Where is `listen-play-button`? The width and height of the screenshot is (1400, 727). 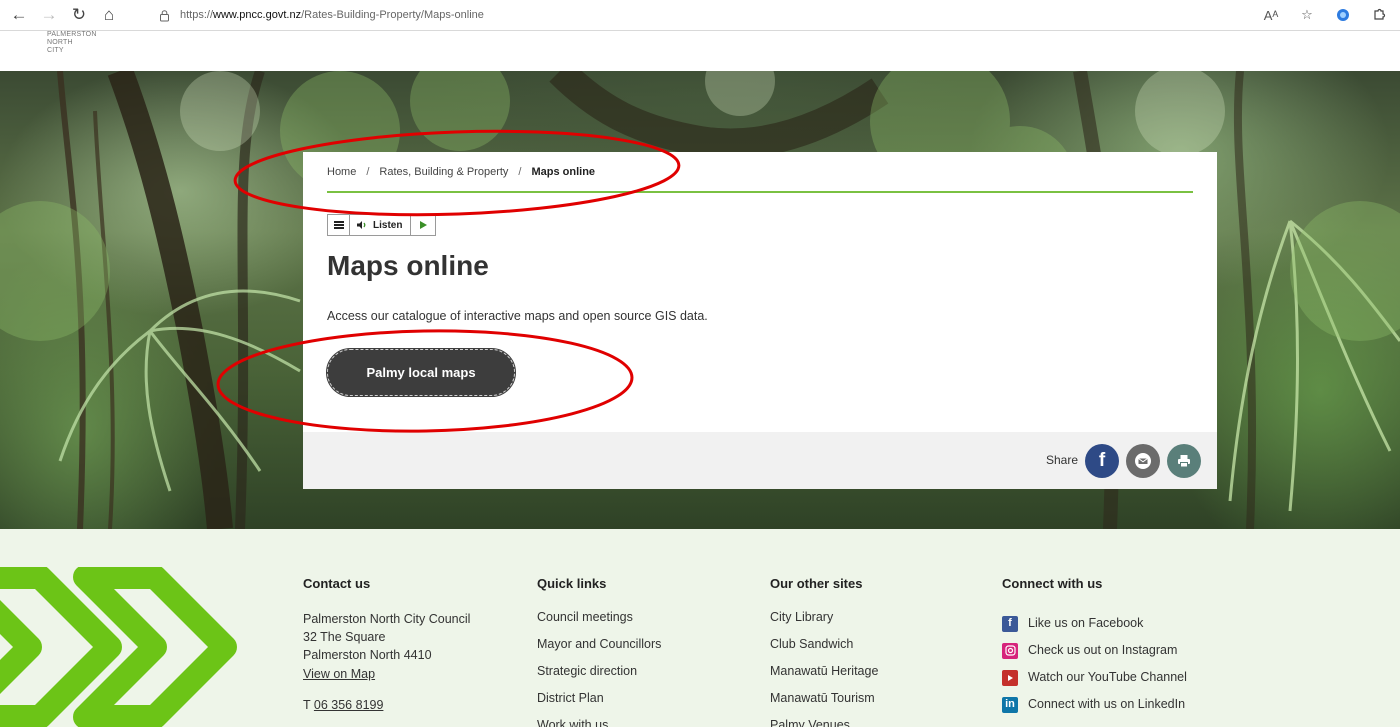 listen-play-button is located at coordinates (423, 225).